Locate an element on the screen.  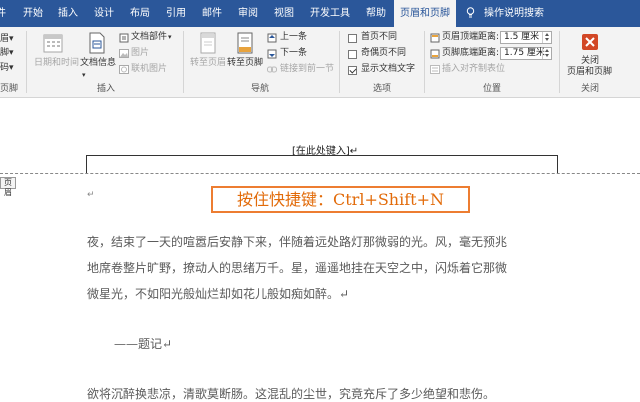
body-text-line: 欲将沉醉换悲凉，清歌莫断肠。这混乱的尘世，究竟充斥了多少绝望和悲伤。 is located at coordinates (291, 394).